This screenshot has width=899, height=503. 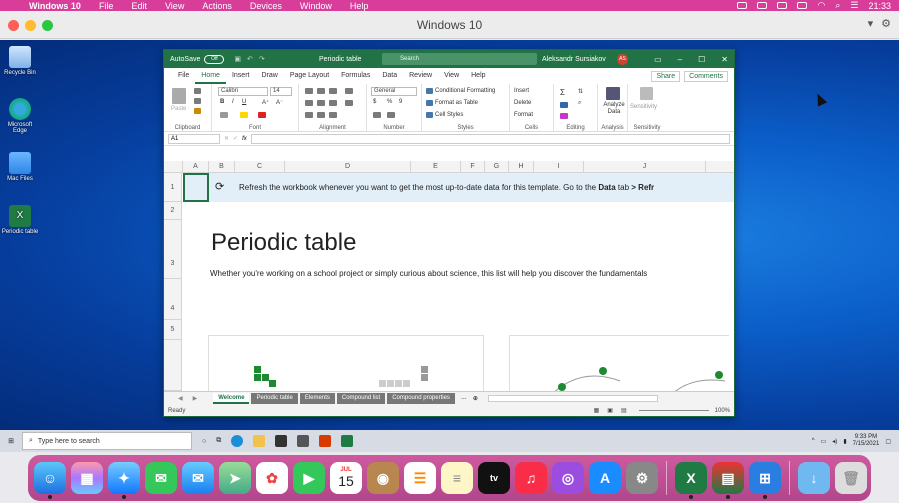 I want to click on tab-view: View, so click(x=451, y=76).